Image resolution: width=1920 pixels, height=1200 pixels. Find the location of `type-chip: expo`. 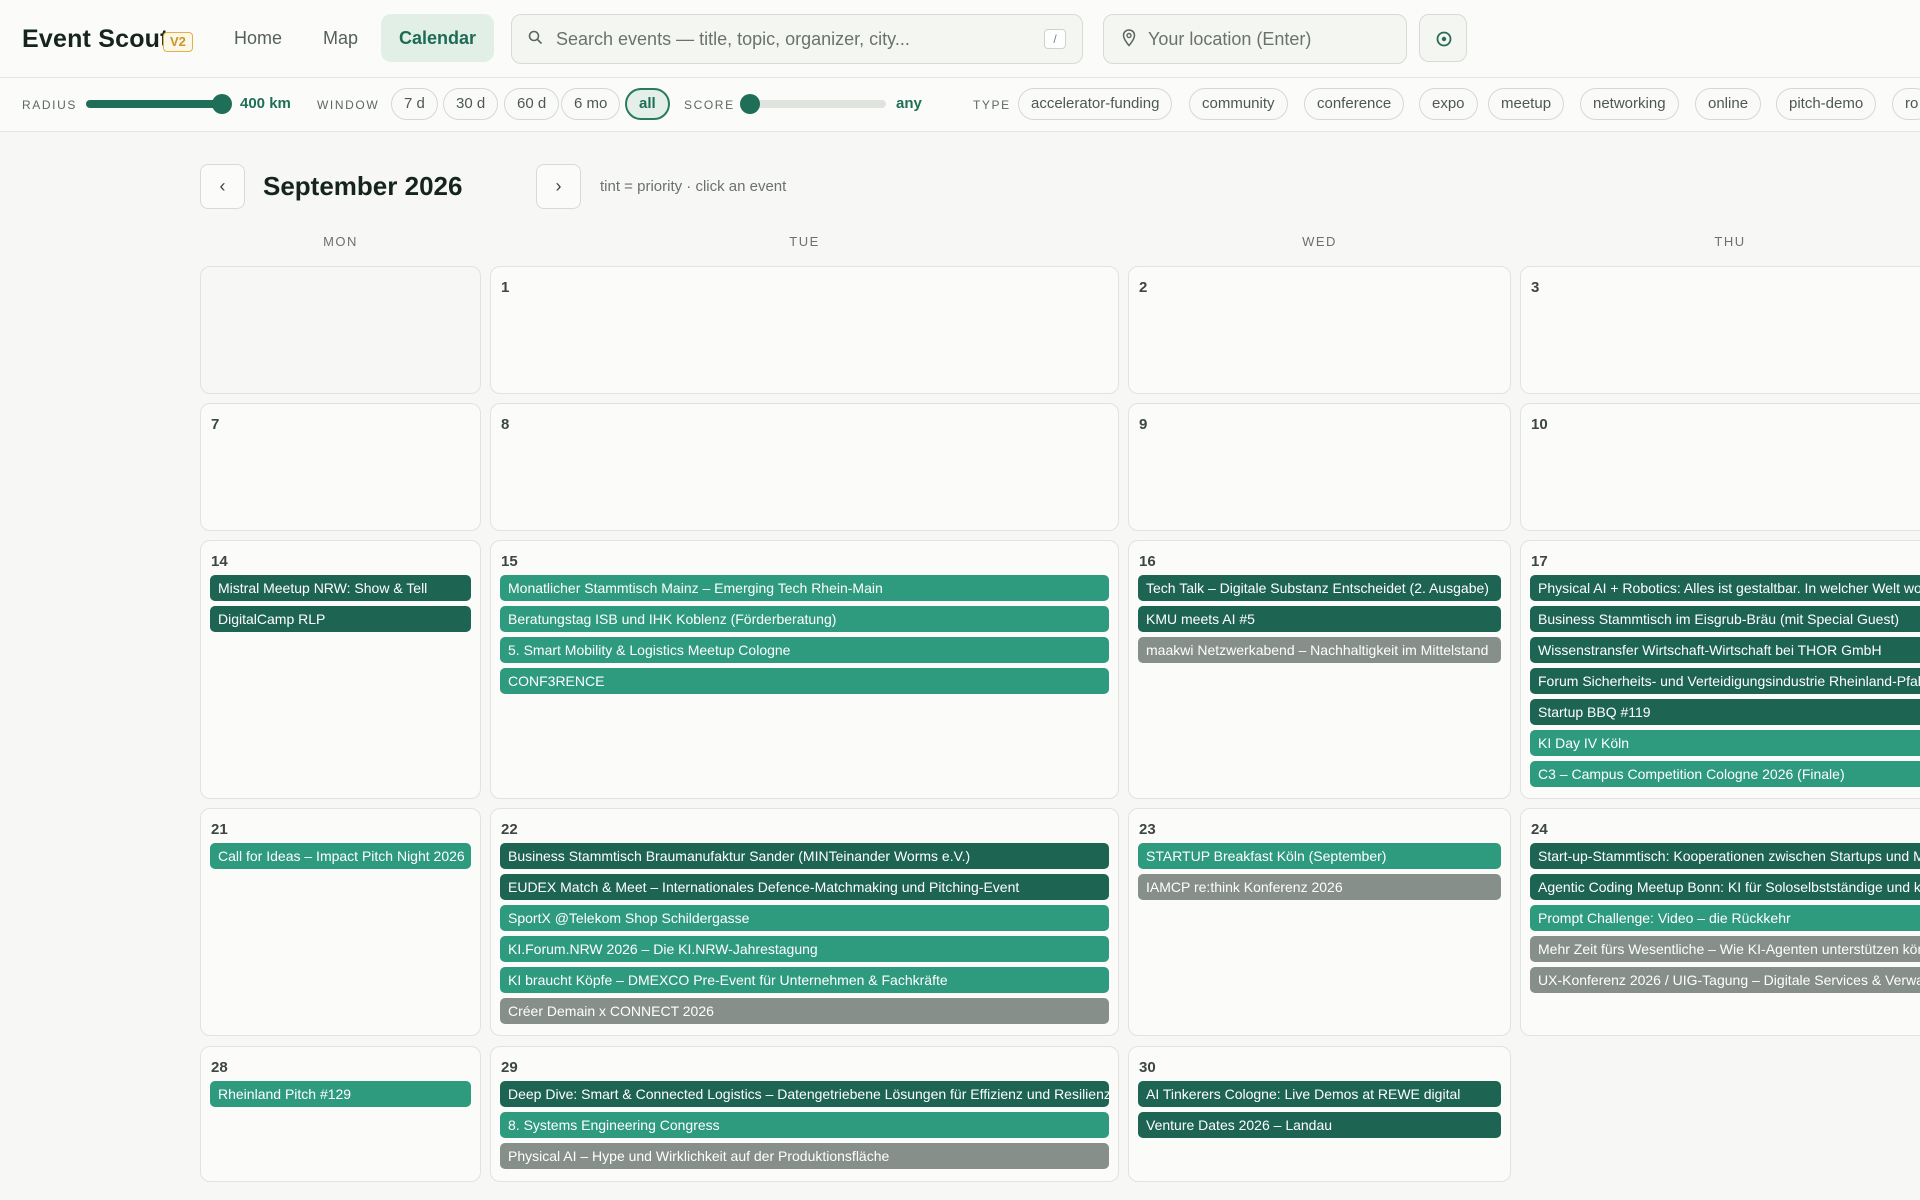

type-chip: expo is located at coordinates (1448, 104).